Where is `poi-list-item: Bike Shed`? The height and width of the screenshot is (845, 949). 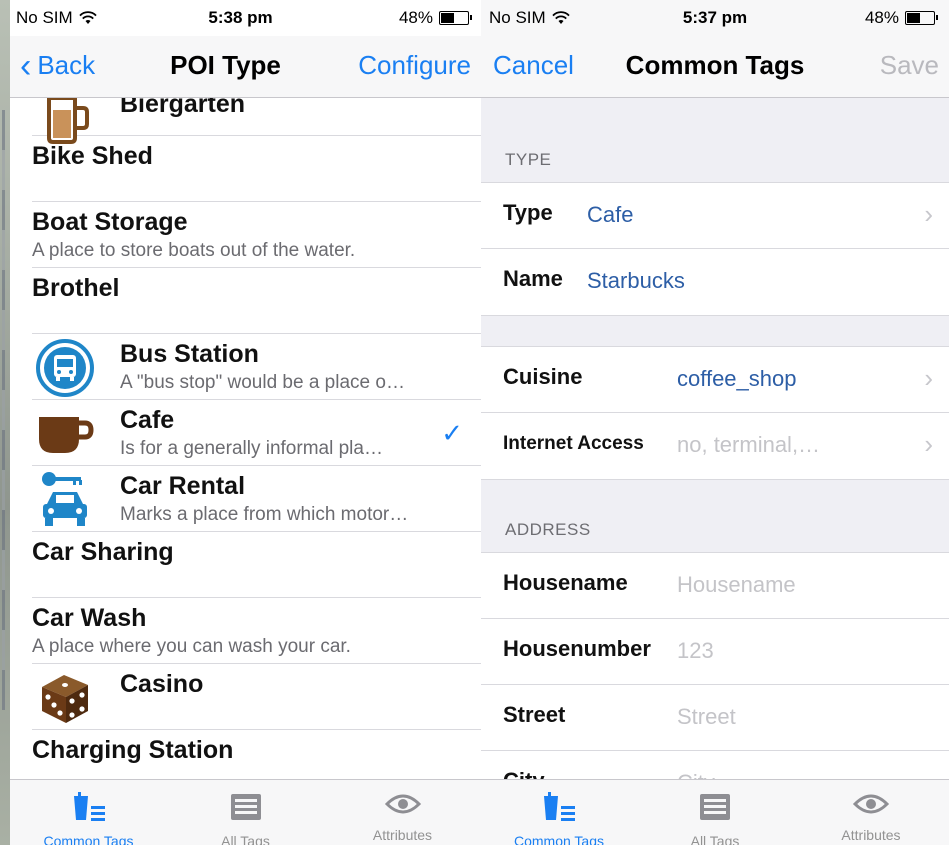 poi-list-item: Bike Shed is located at coordinates (256, 169).